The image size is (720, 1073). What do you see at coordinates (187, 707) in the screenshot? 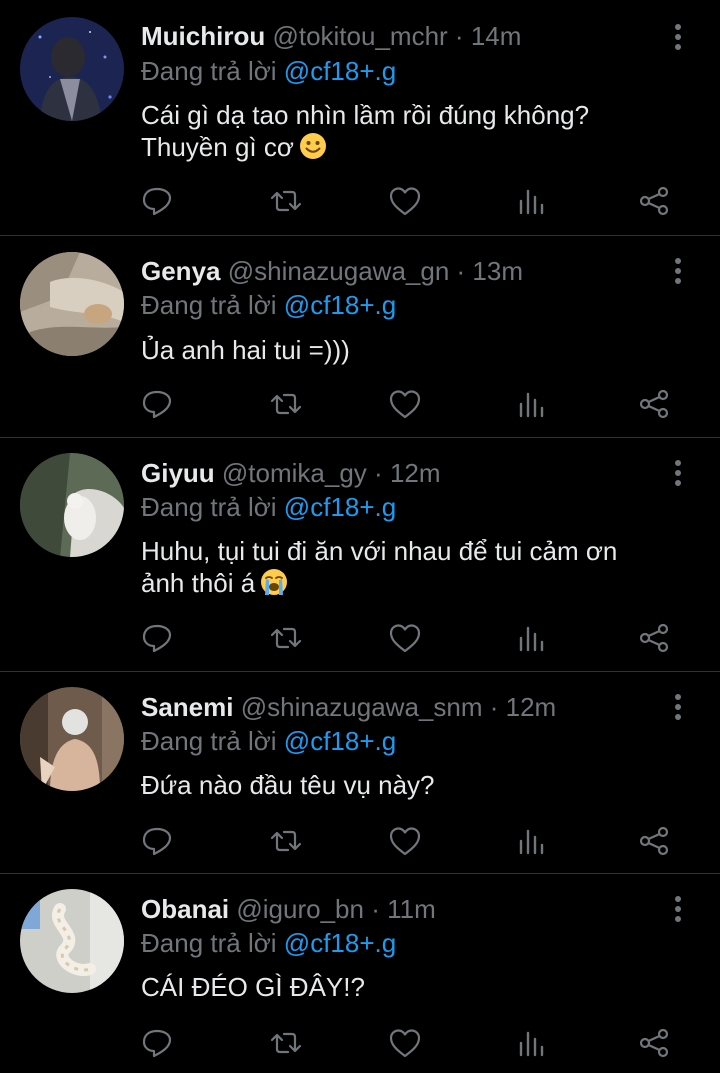
I see `display-name: Sanemi` at bounding box center [187, 707].